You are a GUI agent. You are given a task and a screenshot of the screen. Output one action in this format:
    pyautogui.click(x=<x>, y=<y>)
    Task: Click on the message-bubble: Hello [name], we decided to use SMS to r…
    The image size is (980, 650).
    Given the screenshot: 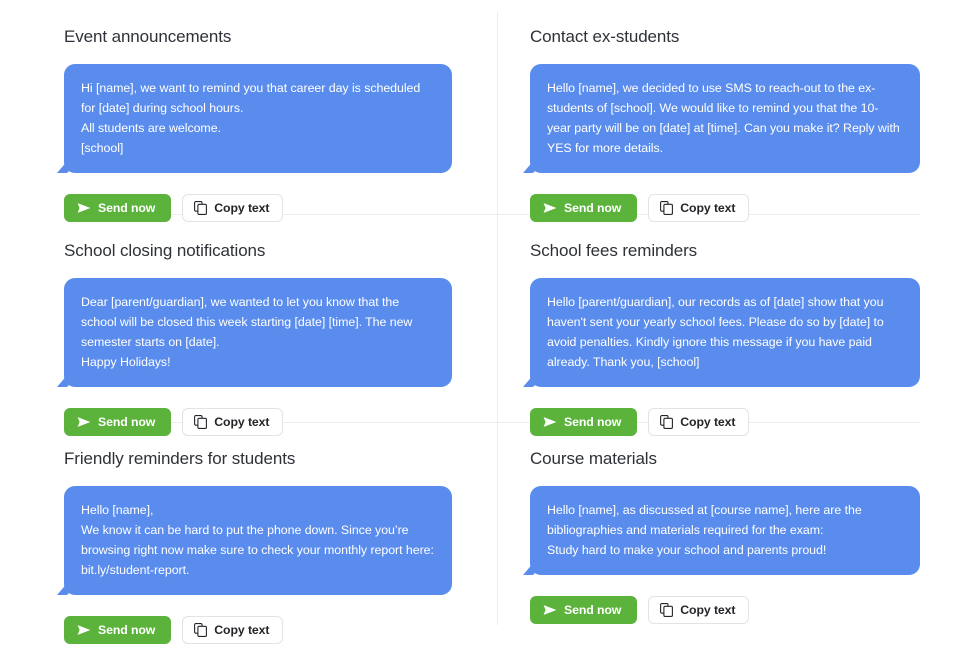 What is the action you would take?
    pyautogui.click(x=721, y=118)
    